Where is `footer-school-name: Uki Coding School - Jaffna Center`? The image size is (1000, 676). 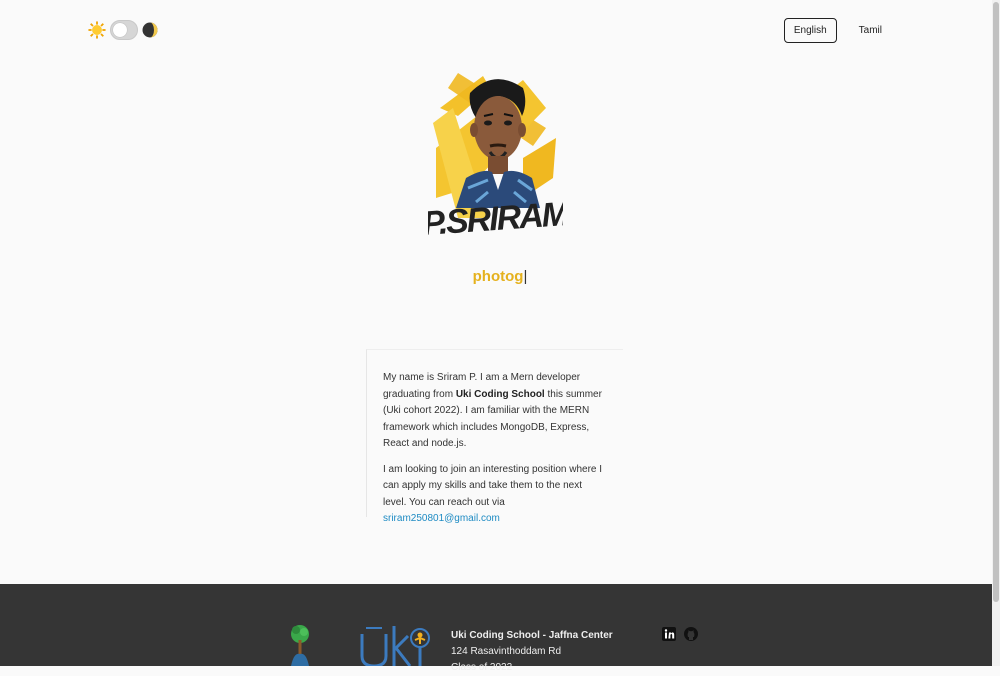 footer-school-name: Uki Coding School - Jaffna Center is located at coordinates (532, 635).